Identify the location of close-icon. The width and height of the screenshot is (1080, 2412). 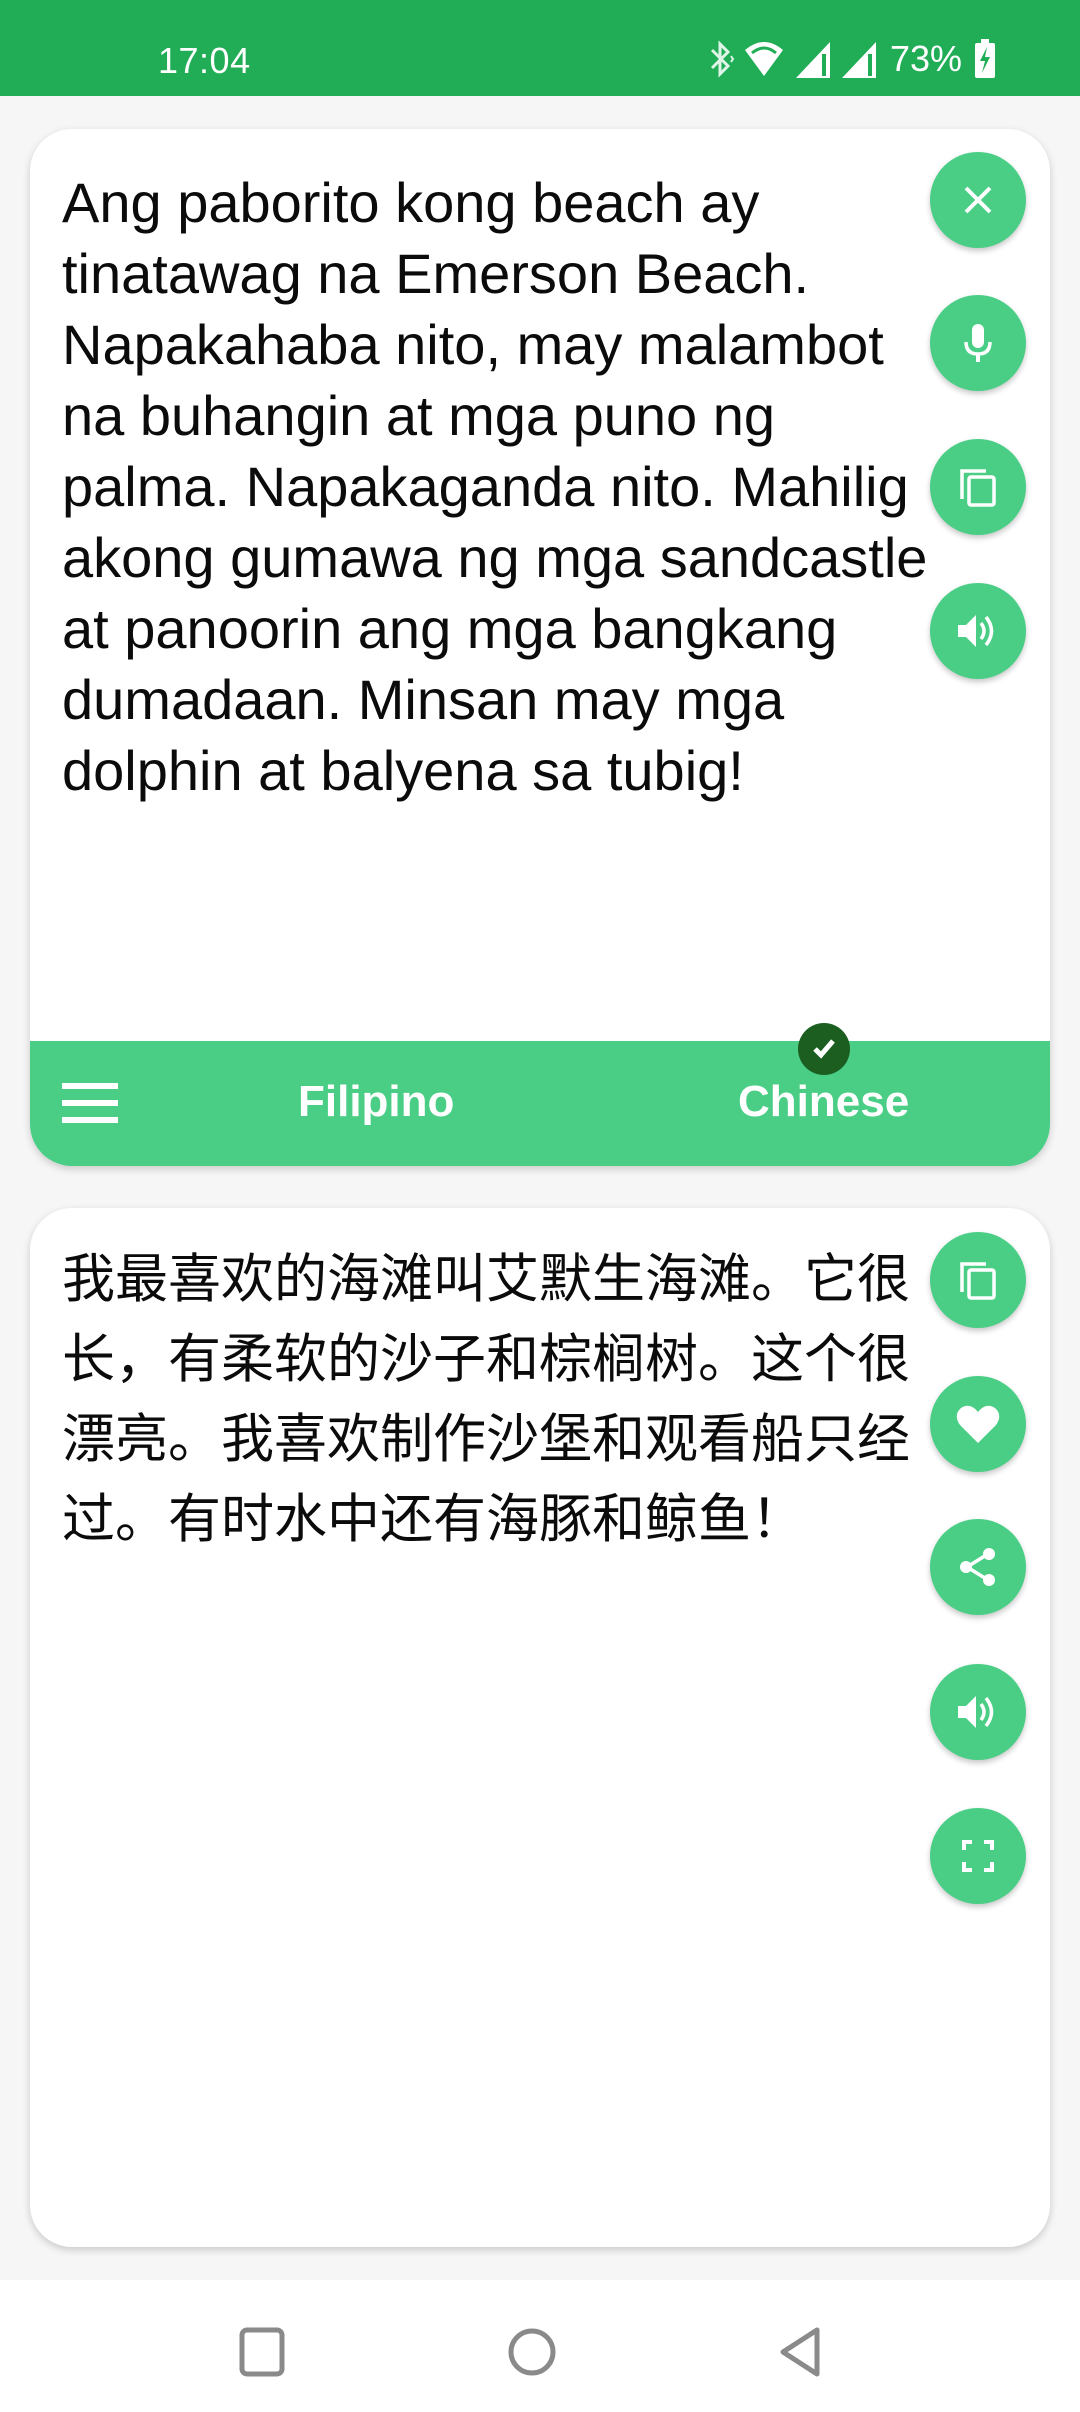
(978, 200).